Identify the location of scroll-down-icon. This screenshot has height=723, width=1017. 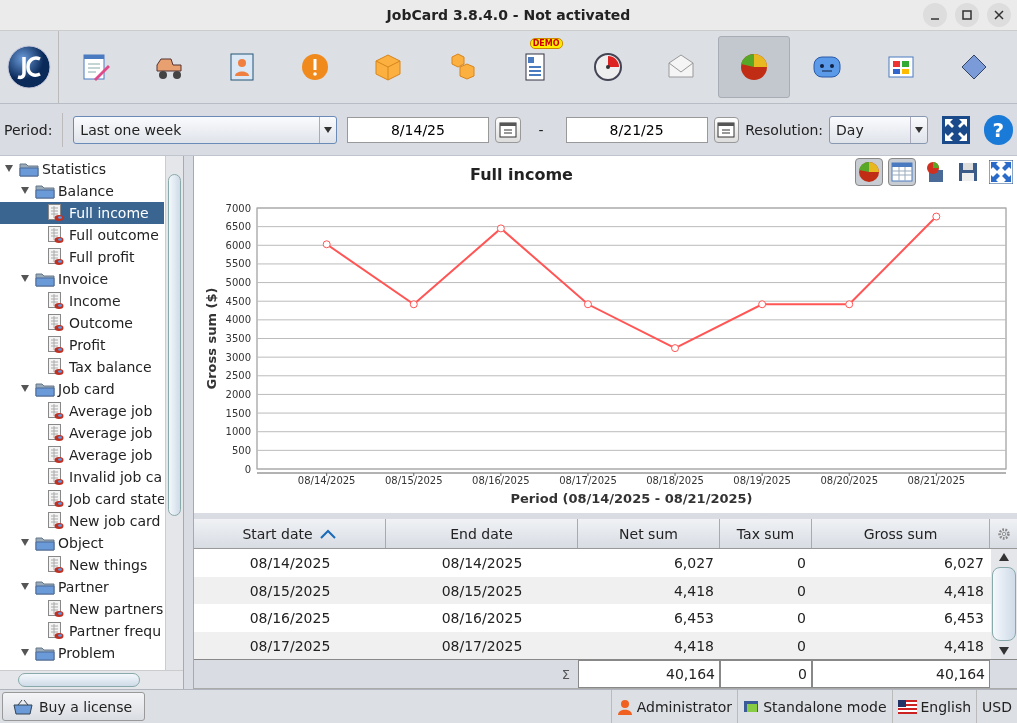
(1004, 651).